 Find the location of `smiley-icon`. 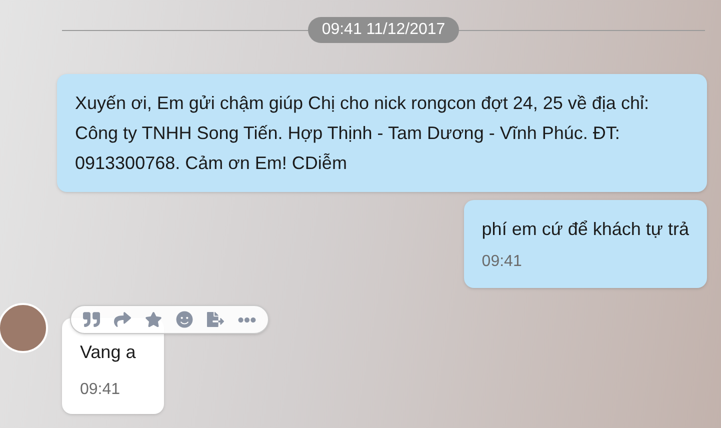

smiley-icon is located at coordinates (184, 319).